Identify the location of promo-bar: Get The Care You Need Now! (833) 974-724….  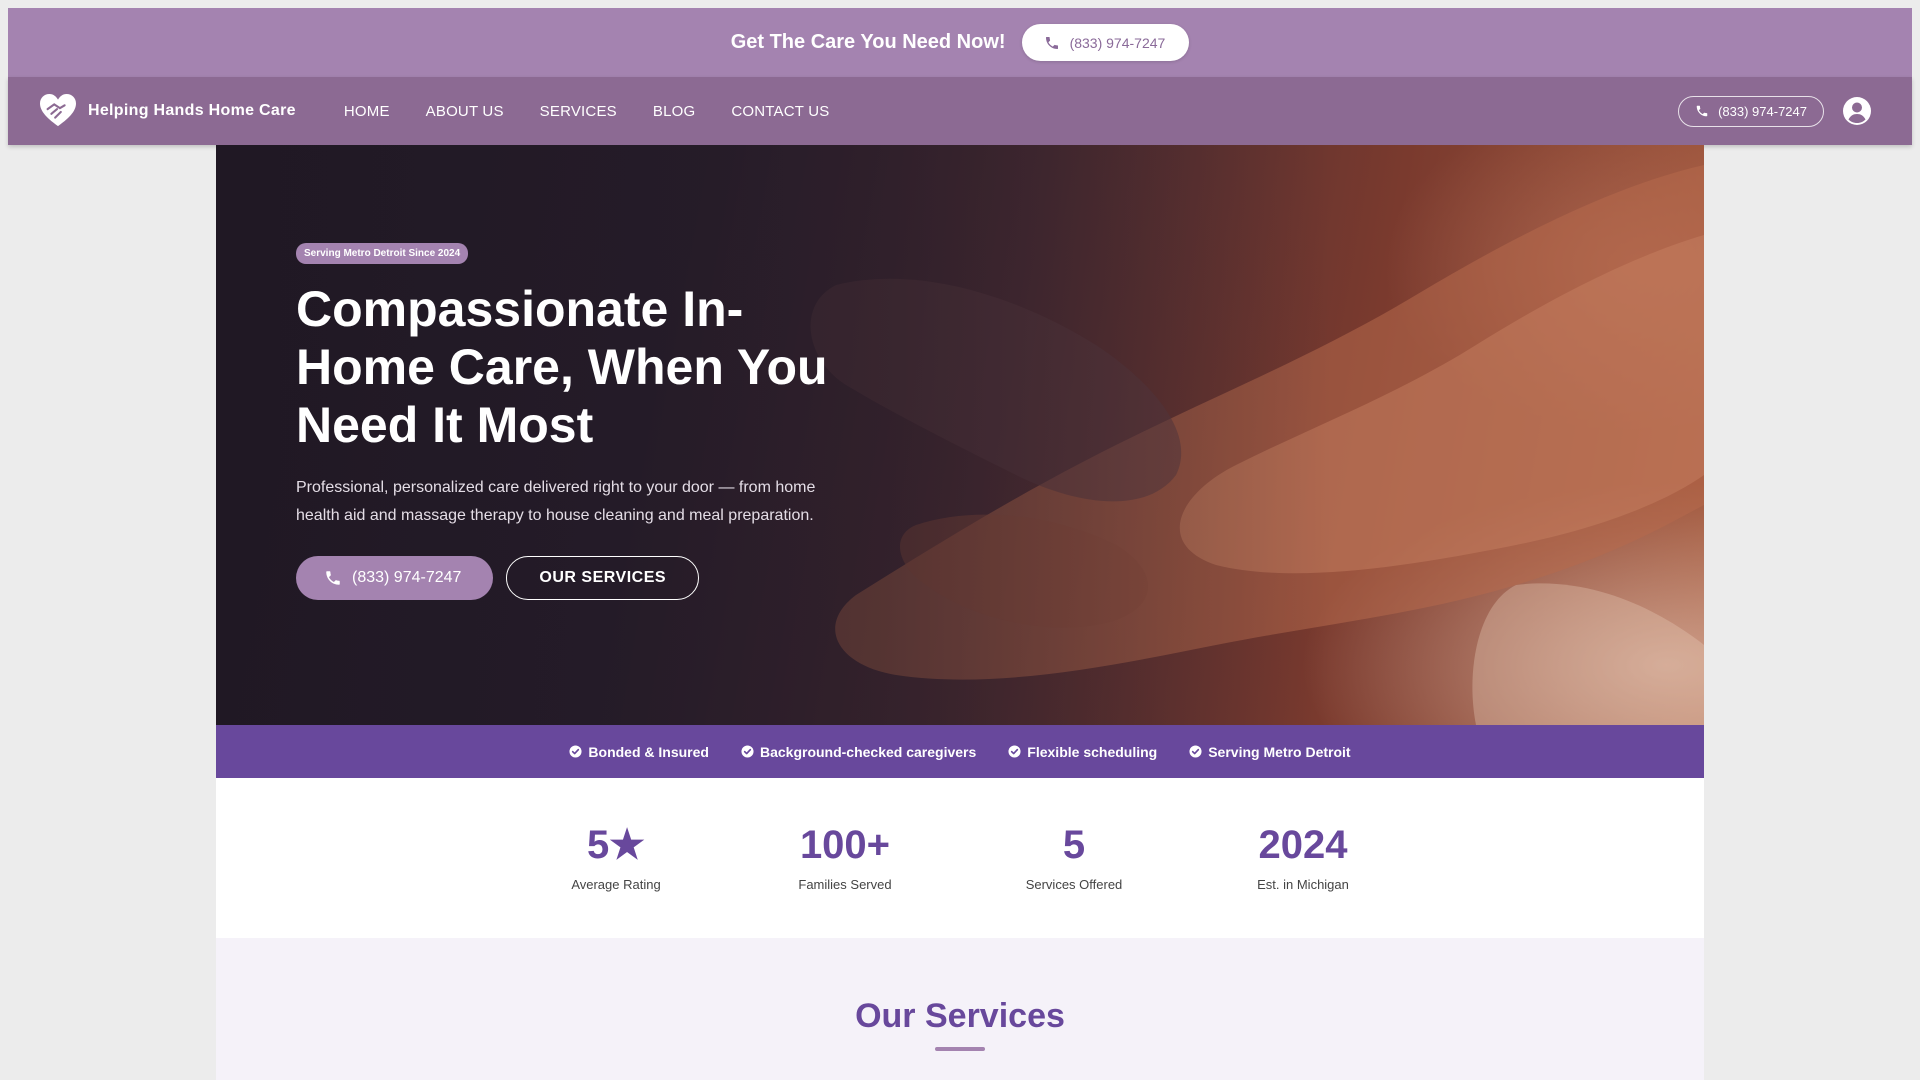
(960, 42).